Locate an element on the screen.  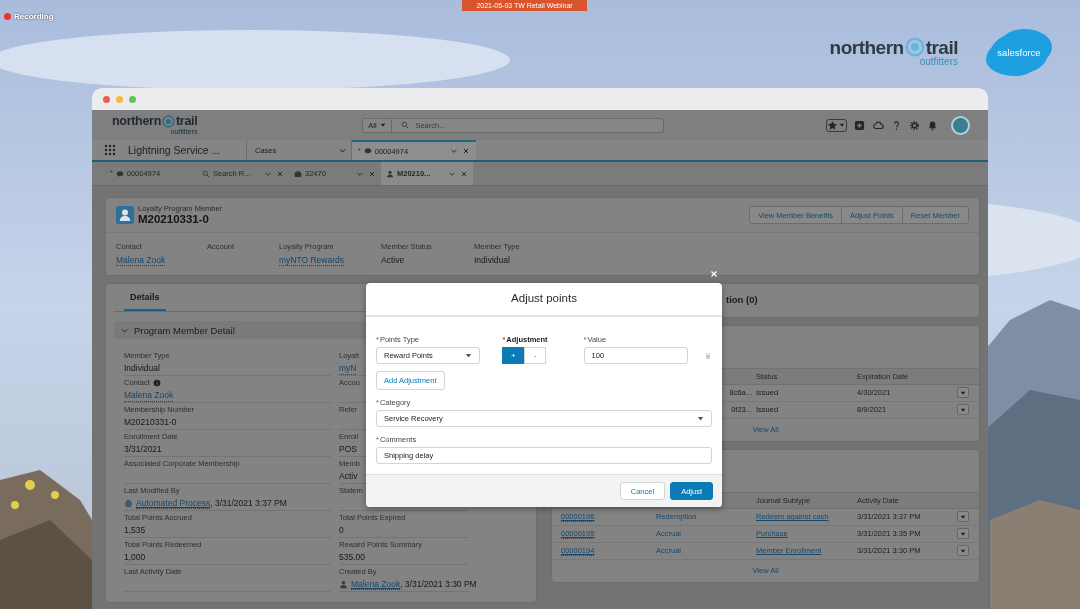
related-list-title: tion (0) is located at coordinates (742, 300).